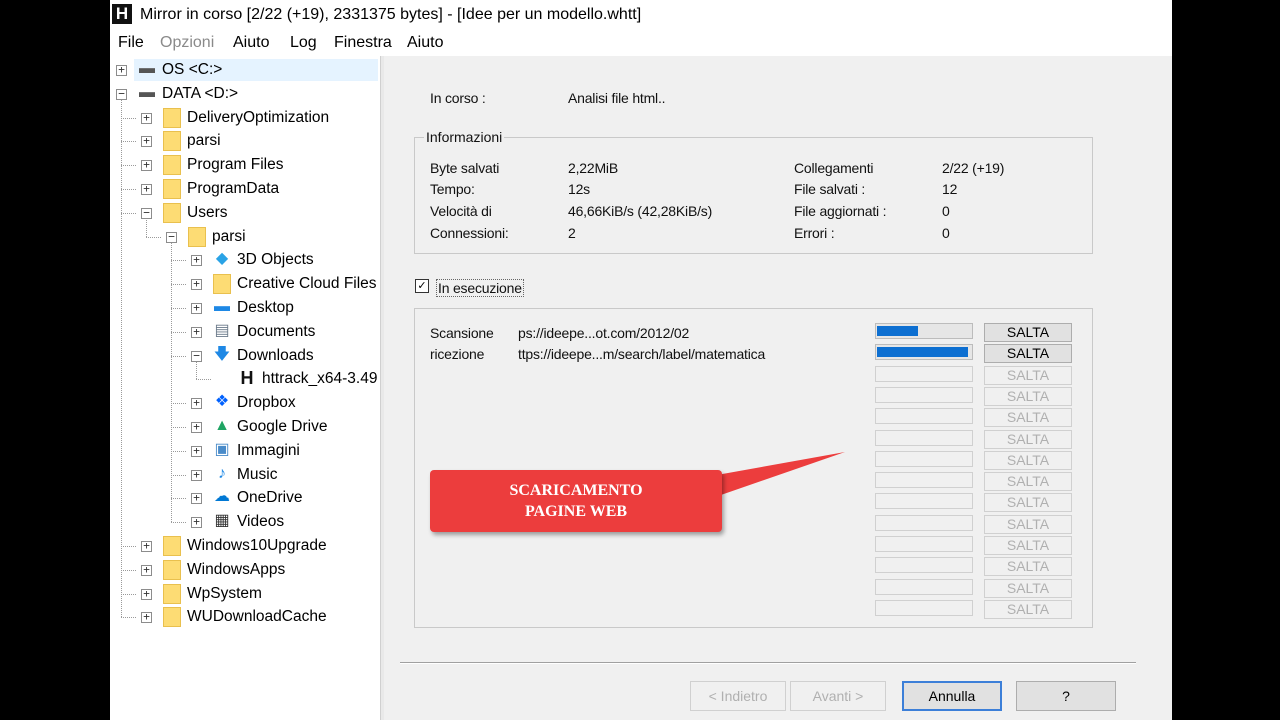 The height and width of the screenshot is (720, 1280). I want to click on annotation-callout: SCARICAMENTO PAGINE WEB, so click(576, 501).